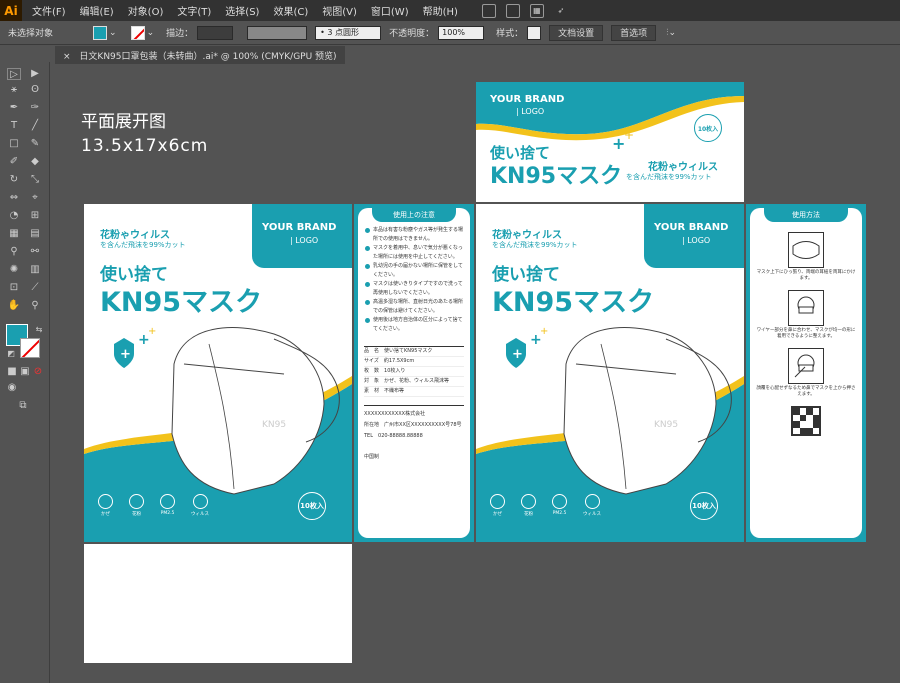 This screenshot has height=683, width=900. I want to click on eraser-icon: ◆, so click(35, 162).